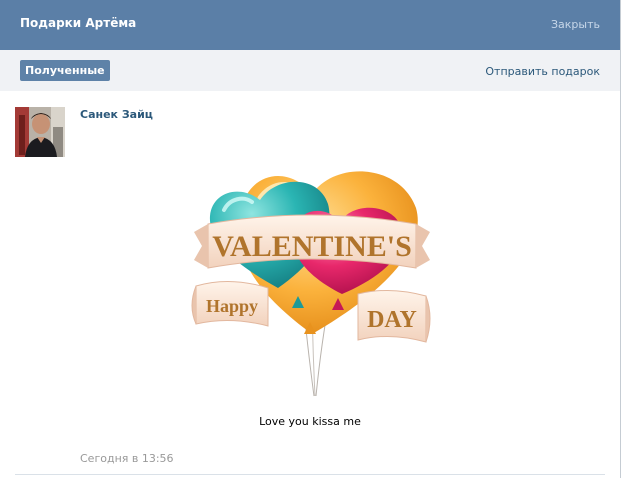  I want to click on send-gift-link: Отправить подарок, so click(542, 71).